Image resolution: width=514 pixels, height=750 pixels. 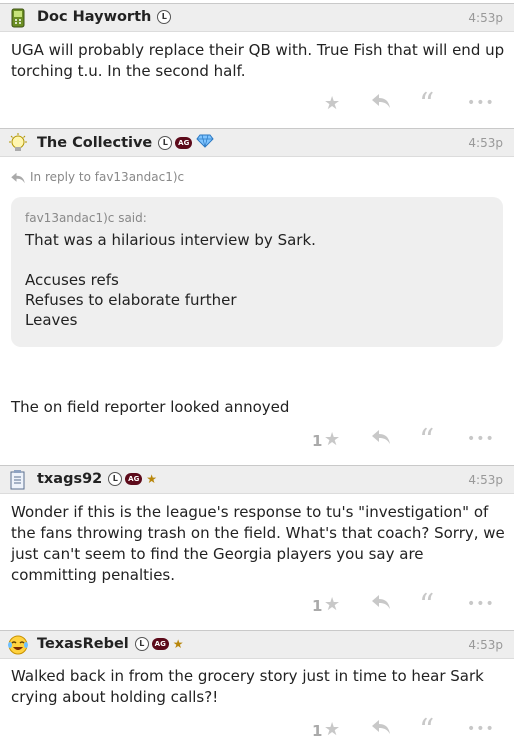 What do you see at coordinates (257, 644) in the screenshot?
I see `post-header: TexasRebel L AG ★ 4:53p` at bounding box center [257, 644].